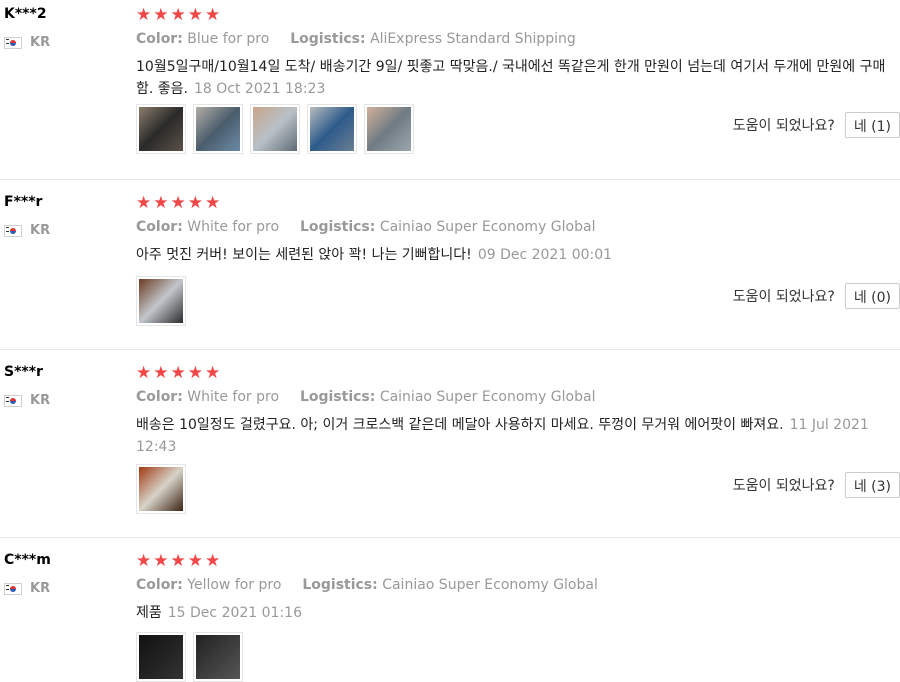 The height and width of the screenshot is (682, 900). What do you see at coordinates (228, 39) in the screenshot?
I see `color-value: Blue for pro` at bounding box center [228, 39].